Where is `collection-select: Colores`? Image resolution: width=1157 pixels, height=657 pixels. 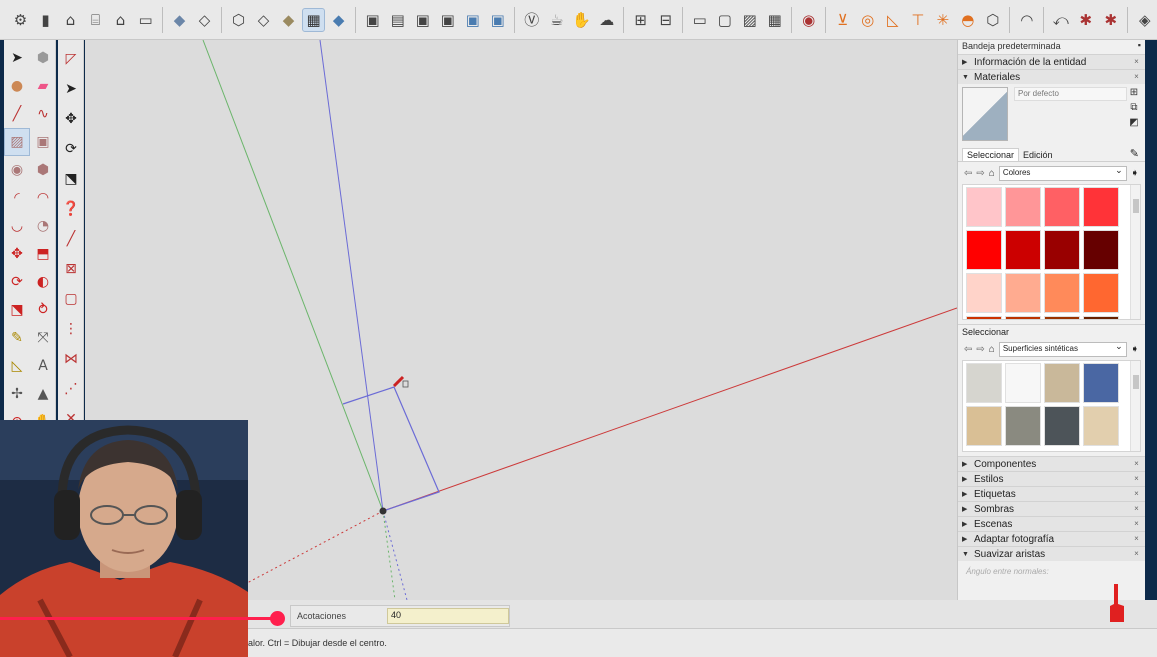 collection-select: Colores is located at coordinates (1062, 173).